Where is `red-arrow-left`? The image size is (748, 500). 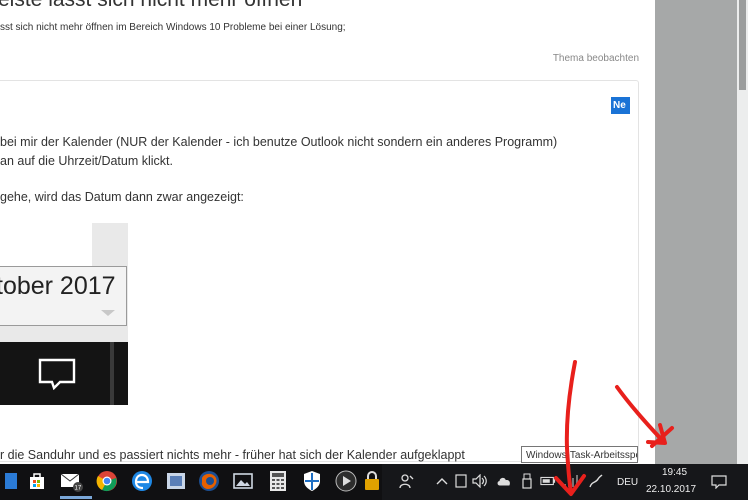 red-arrow-left is located at coordinates (570, 427).